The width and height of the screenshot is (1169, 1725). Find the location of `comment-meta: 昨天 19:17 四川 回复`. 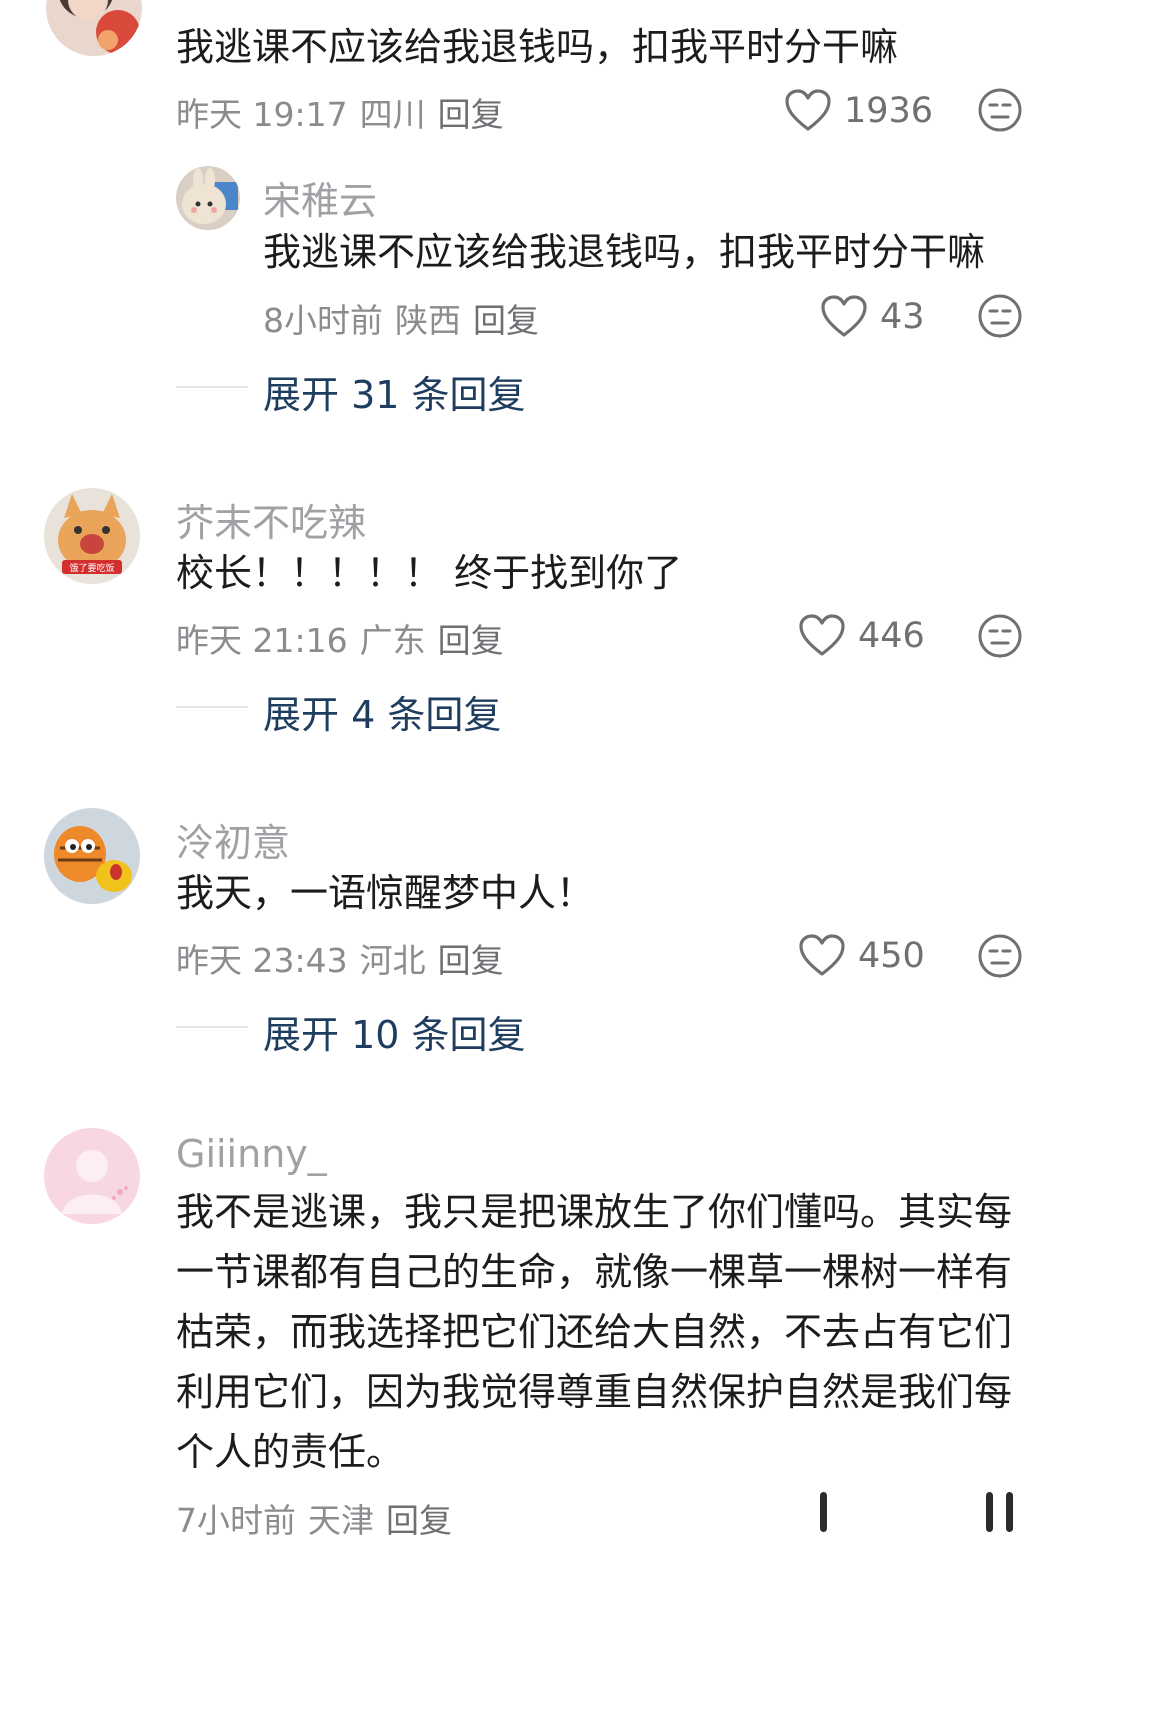

comment-meta: 昨天 19:17 四川 回复 is located at coordinates (346, 112).